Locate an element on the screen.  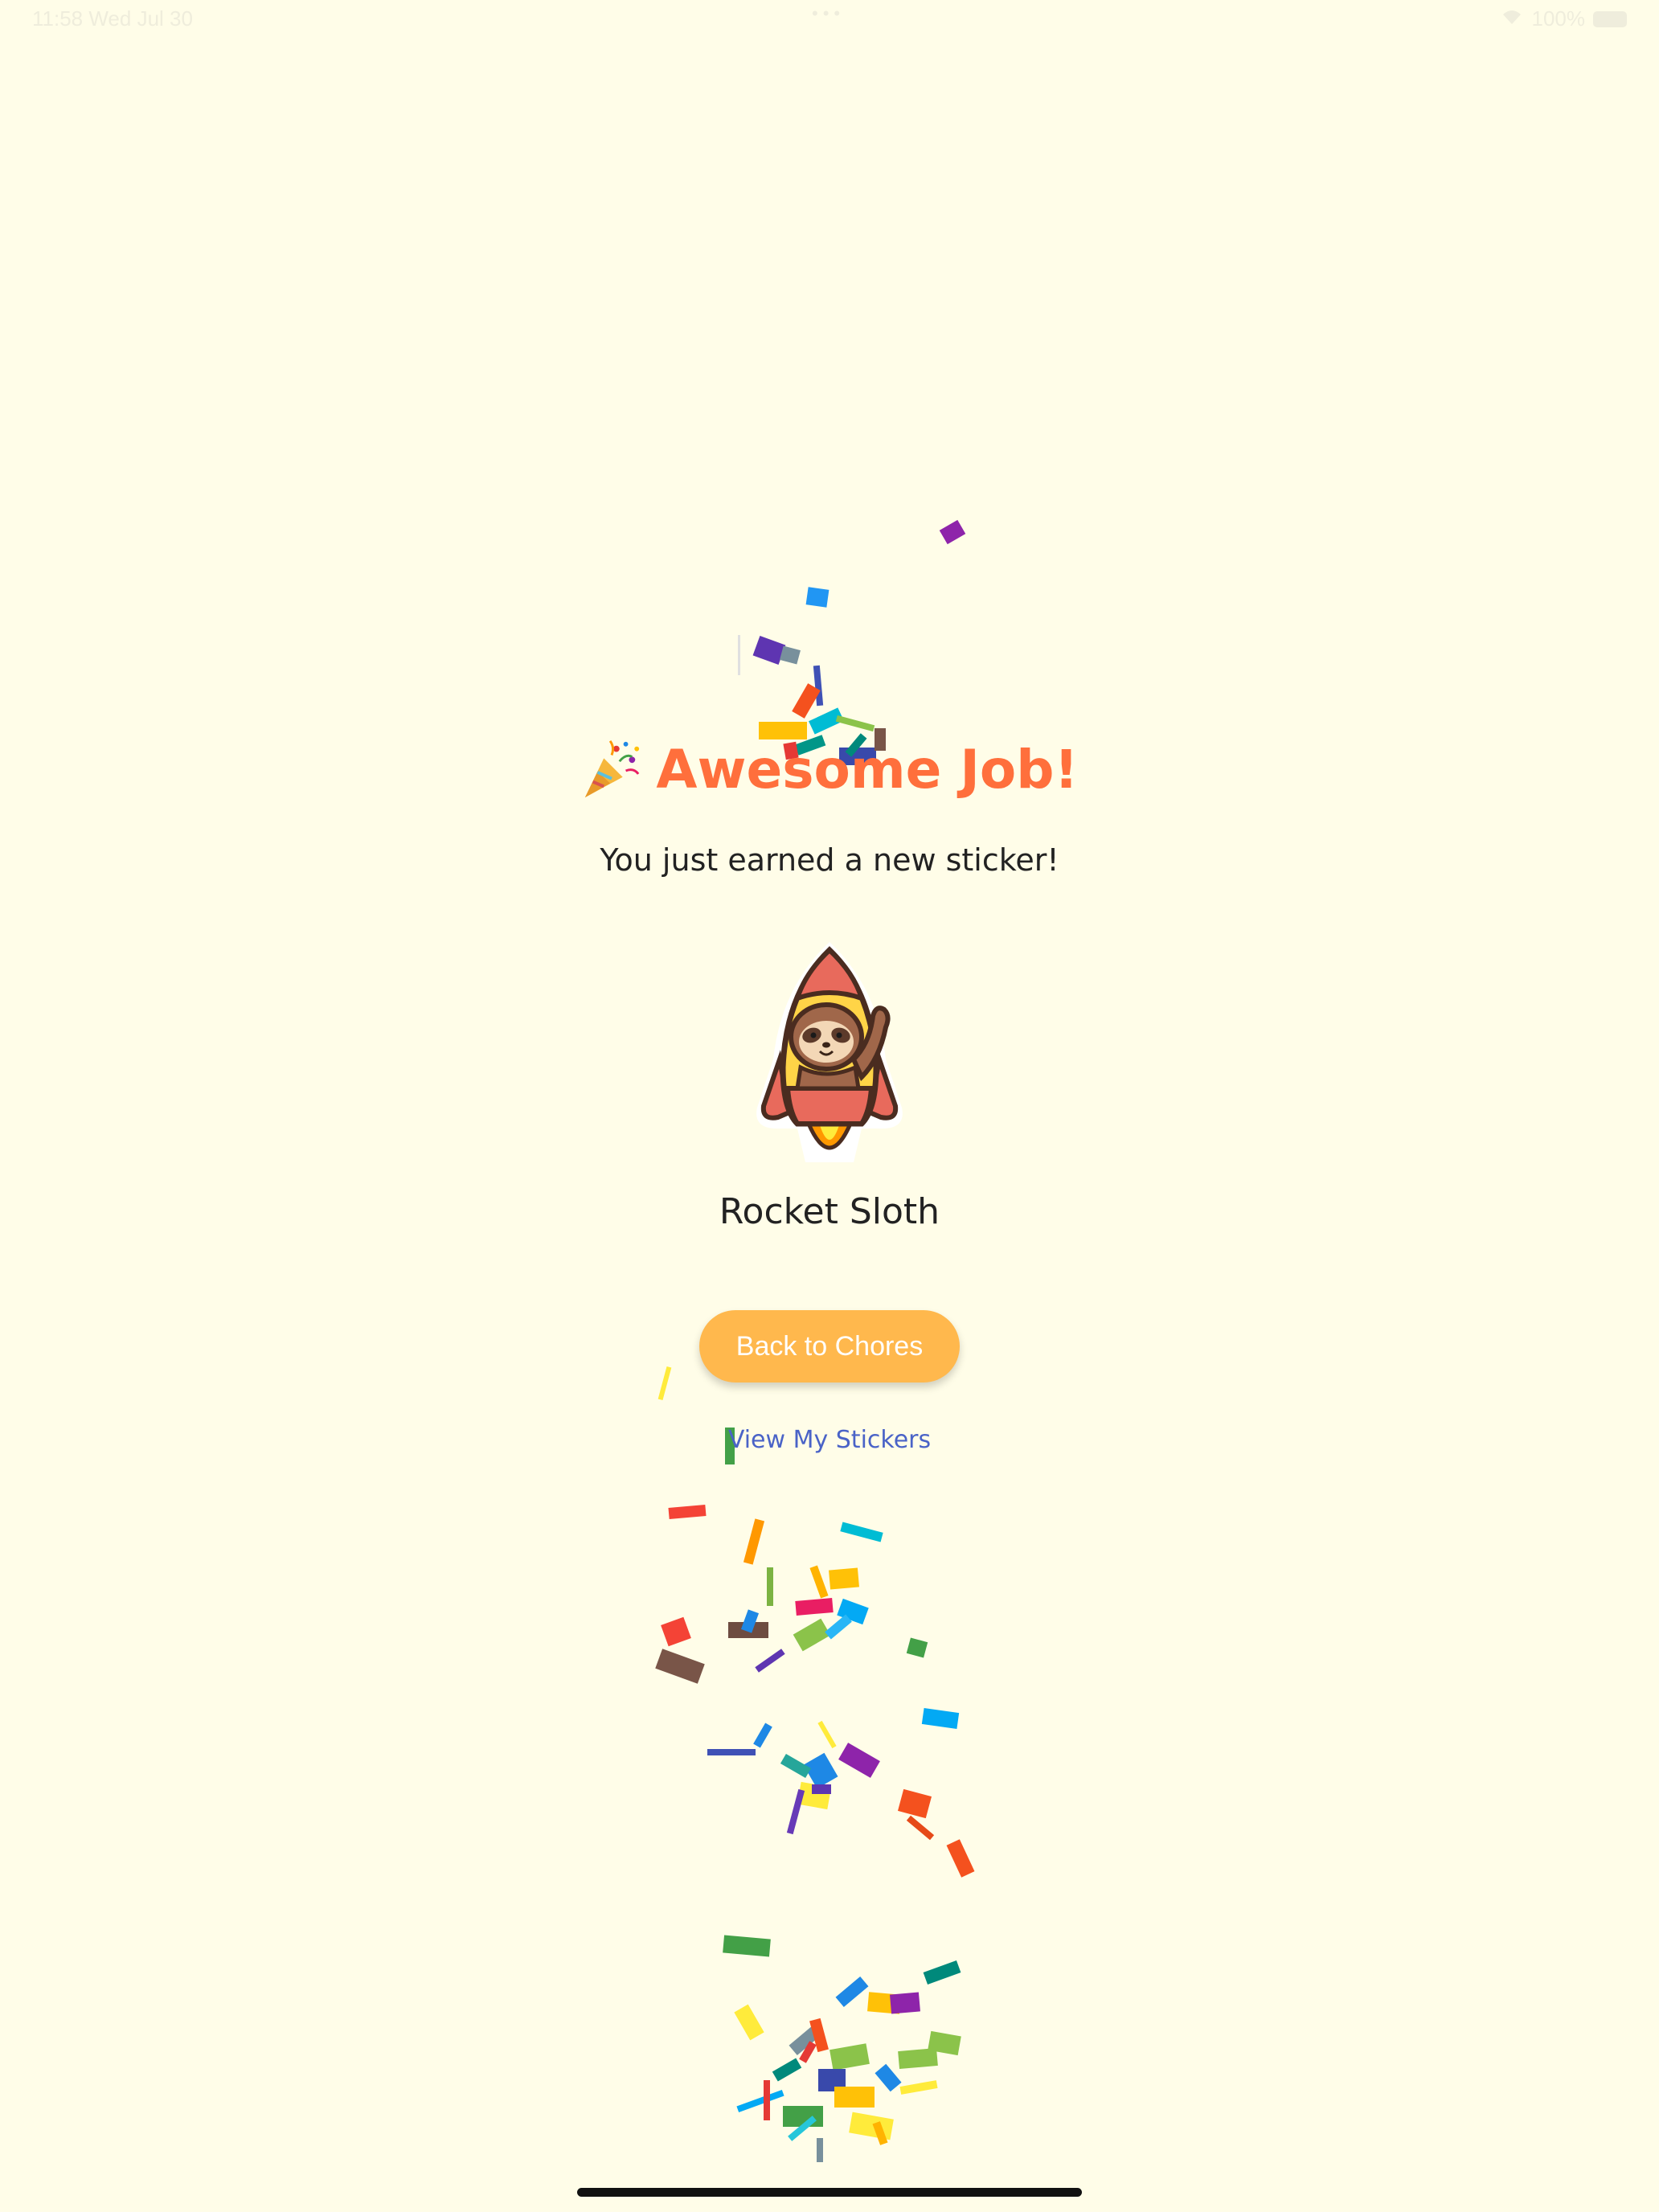
status-time: 11:58 Wed Jul 30 is located at coordinates (112, 18).